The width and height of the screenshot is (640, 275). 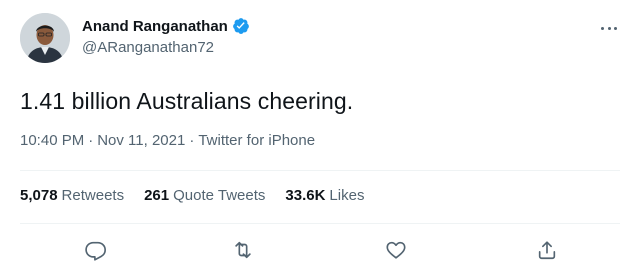 I want to click on retweet-button, so click(x=243, y=250).